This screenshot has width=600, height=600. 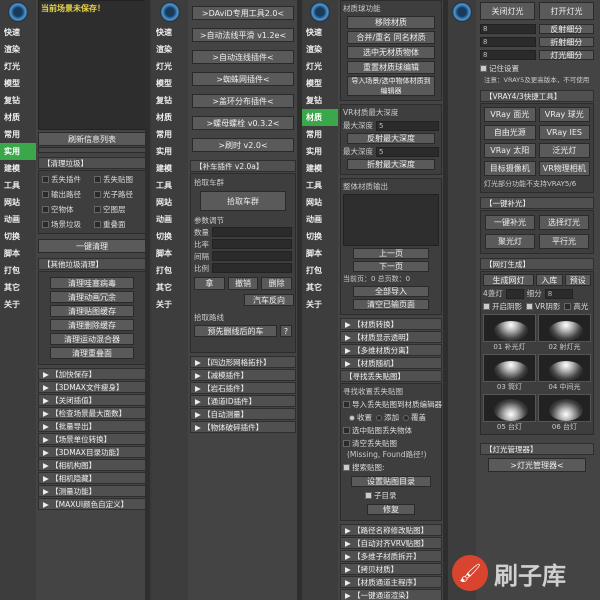 What do you see at coordinates (92, 491) in the screenshot?
I see `section-9: ▶ 【测量功能】` at bounding box center [92, 491].